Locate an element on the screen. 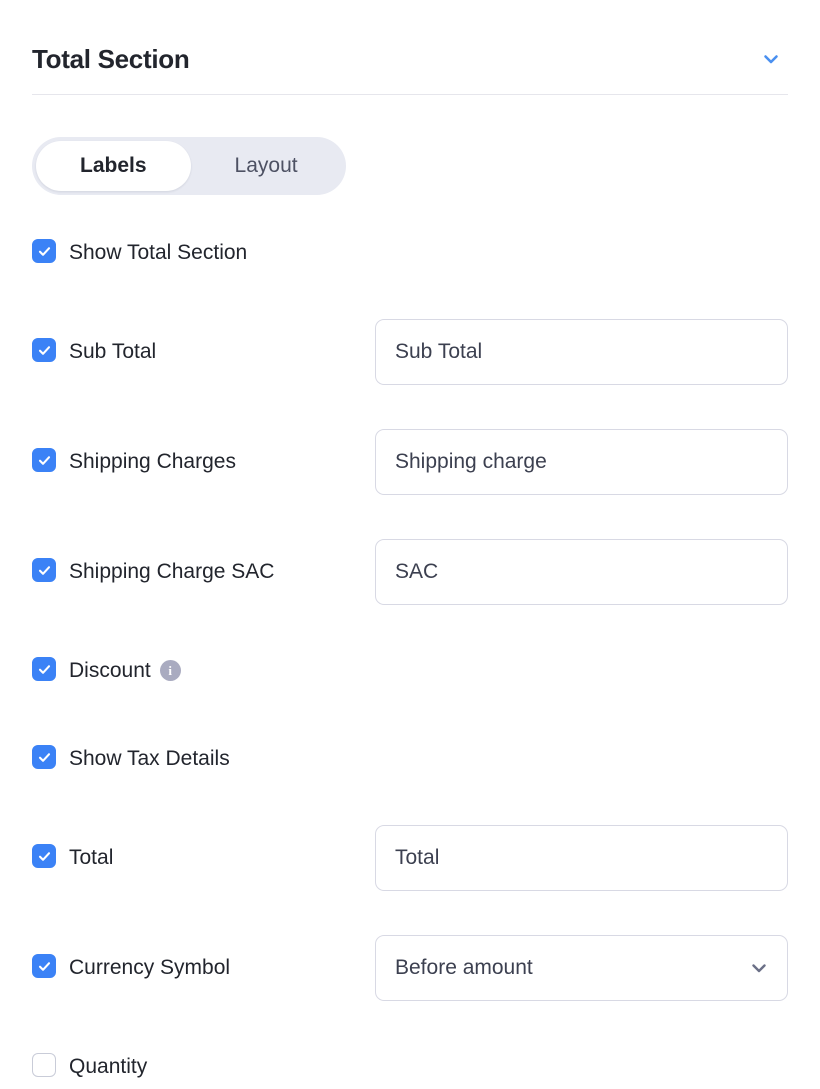 The width and height of the screenshot is (820, 1089). option-label-wrap-discount: Discount i is located at coordinates (125, 670).